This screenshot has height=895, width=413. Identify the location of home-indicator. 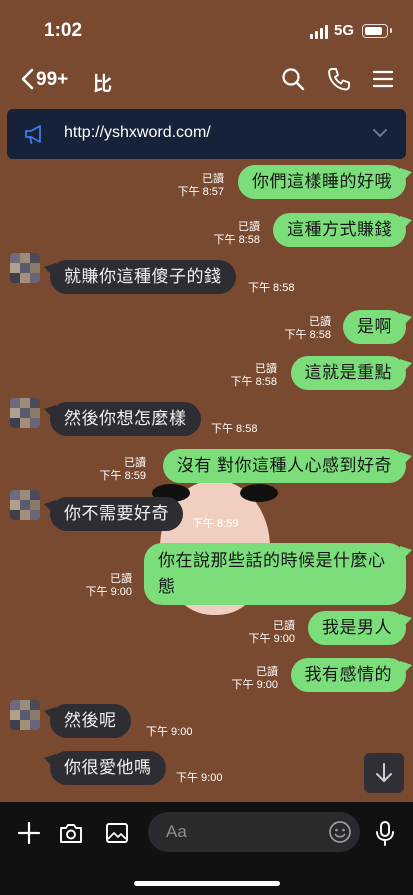
(207, 883).